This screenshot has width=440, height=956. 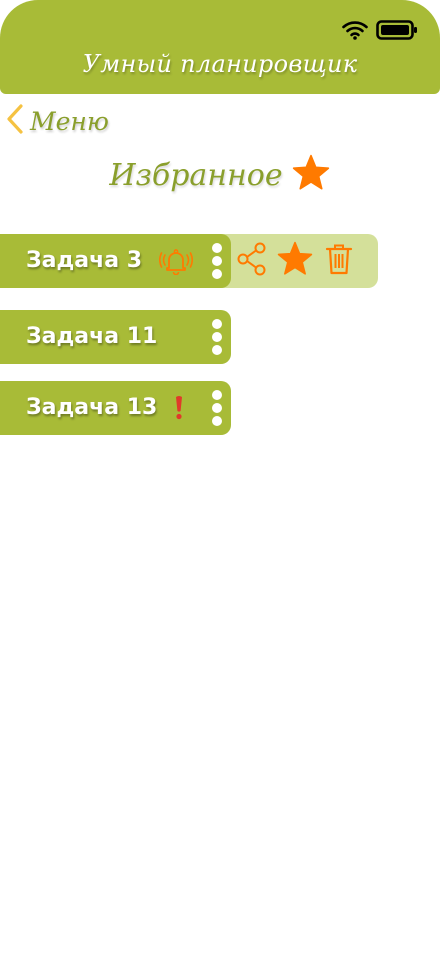 I want to click on exclamation-icon, so click(x=179, y=408).